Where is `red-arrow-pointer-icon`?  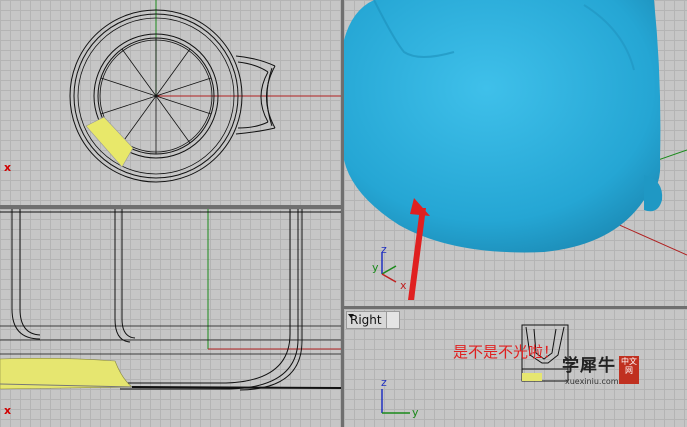 red-arrow-pointer-icon is located at coordinates (419, 249).